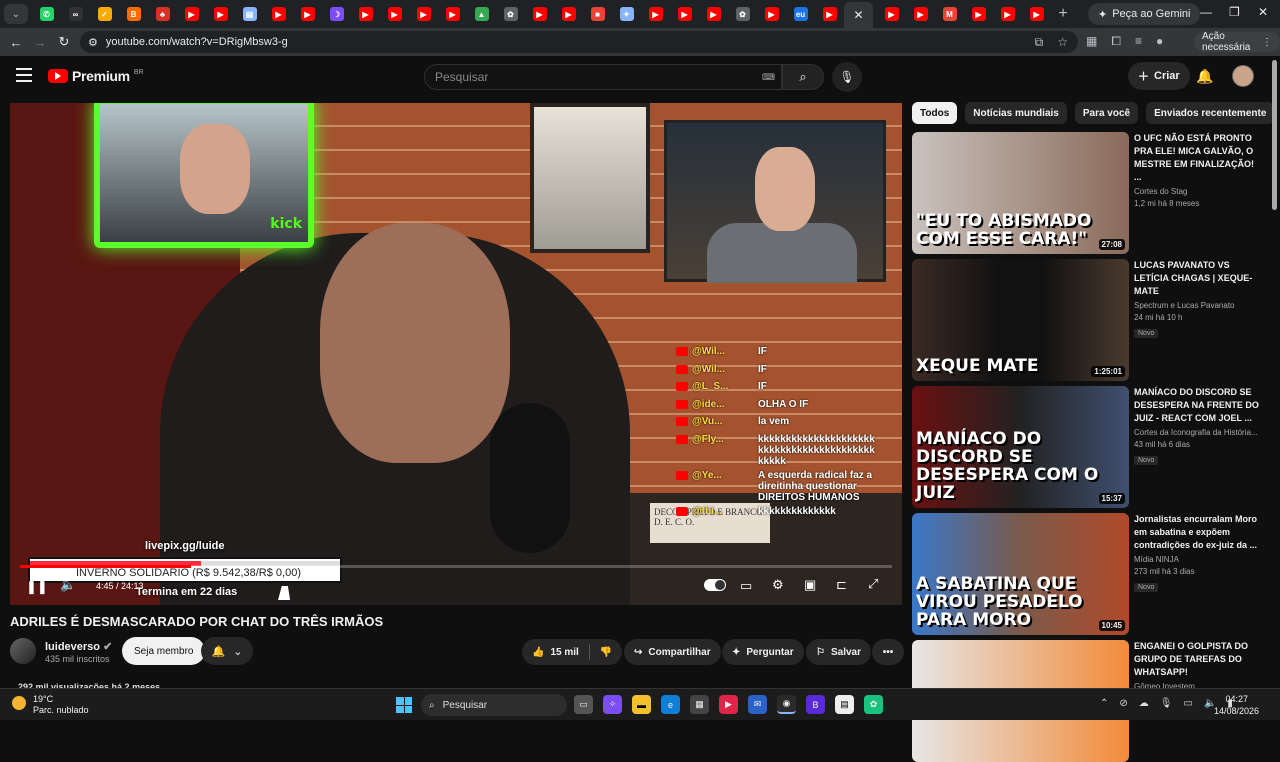 The width and height of the screenshot is (1280, 762). What do you see at coordinates (24, 77) in the screenshot?
I see `menu-icon` at bounding box center [24, 77].